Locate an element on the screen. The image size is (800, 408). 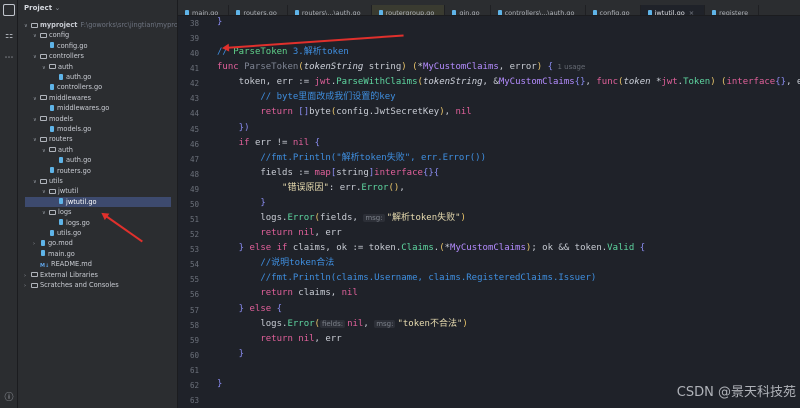
line-number: 62 is located at coordinates (195, 385).